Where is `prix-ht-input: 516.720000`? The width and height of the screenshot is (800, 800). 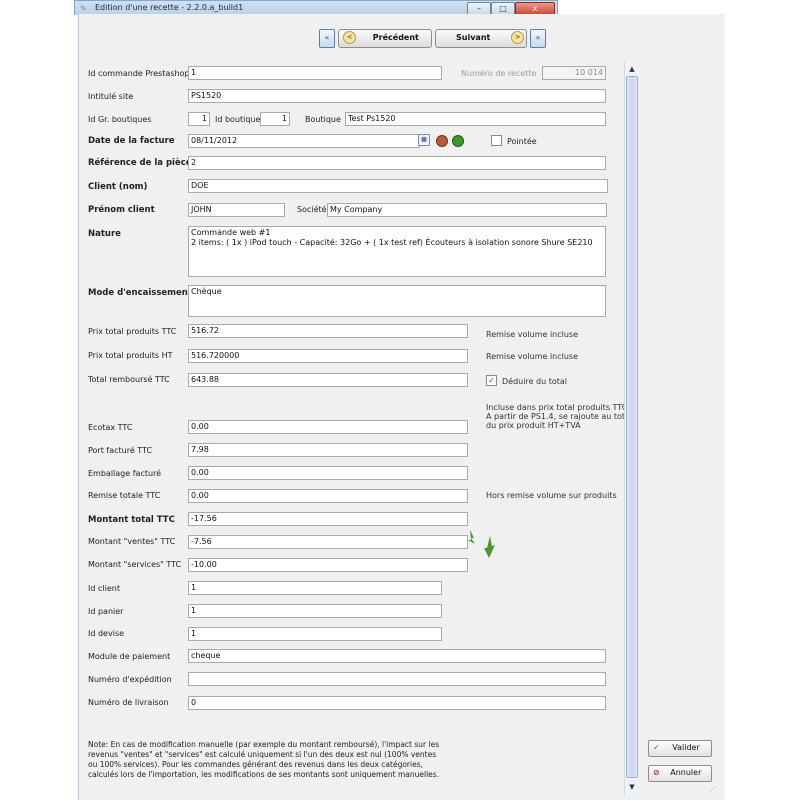 prix-ht-input: 516.720000 is located at coordinates (328, 356).